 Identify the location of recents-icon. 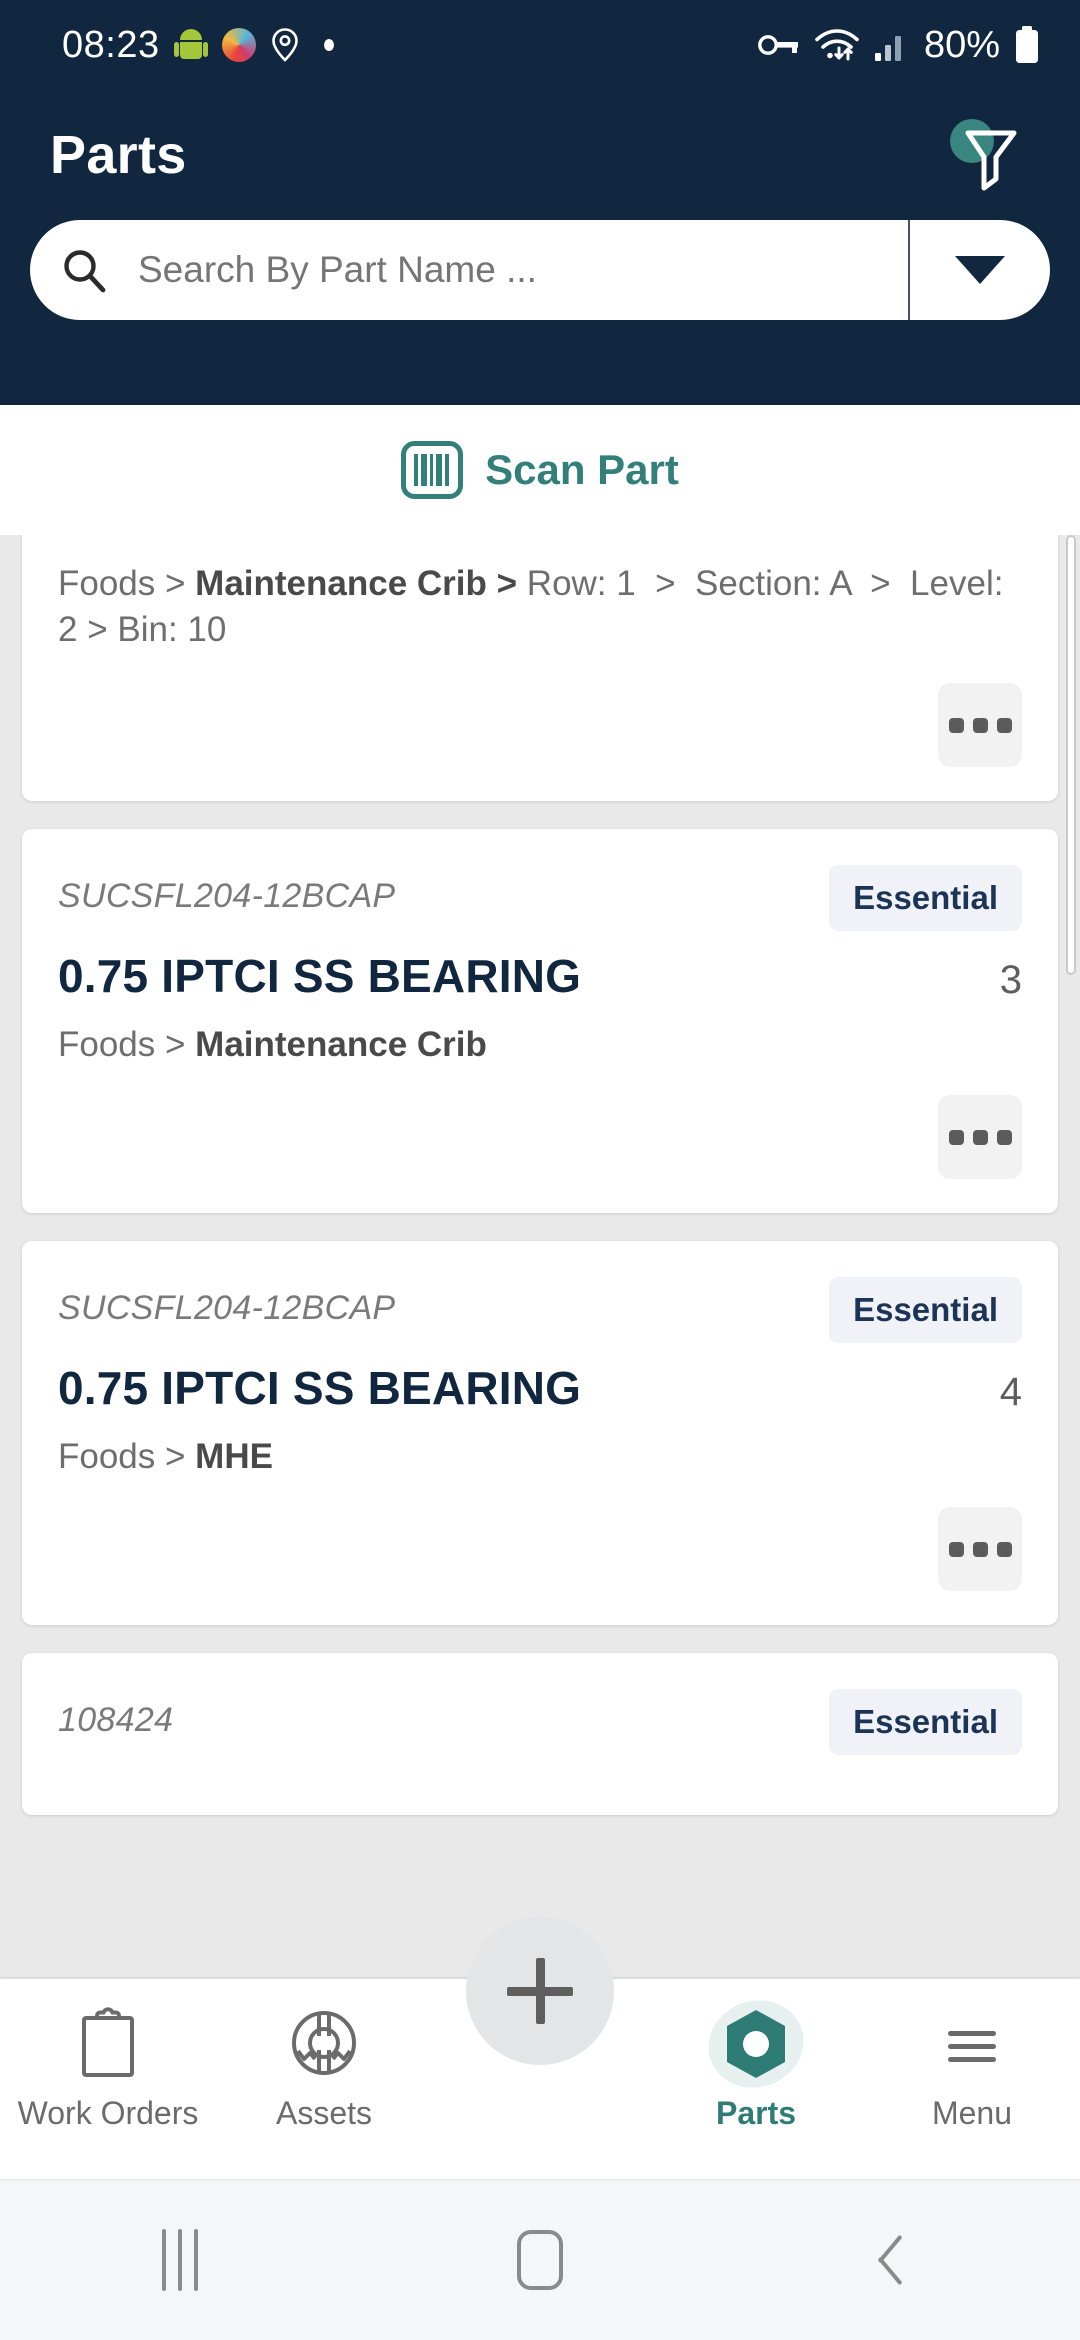
(180, 2260).